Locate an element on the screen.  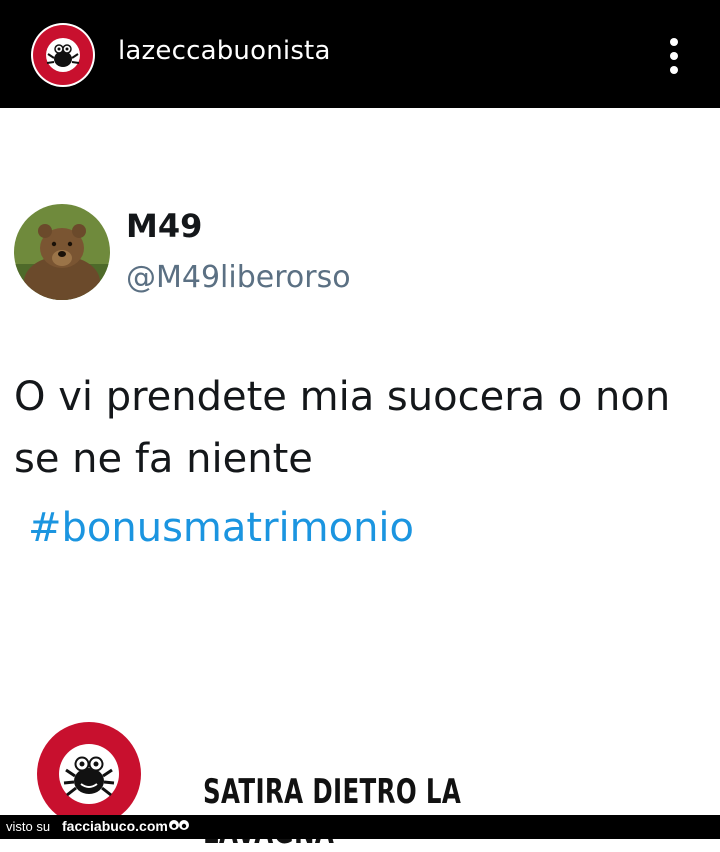
instagram-header: lazeccabuonista is located at coordinates (360, 54).